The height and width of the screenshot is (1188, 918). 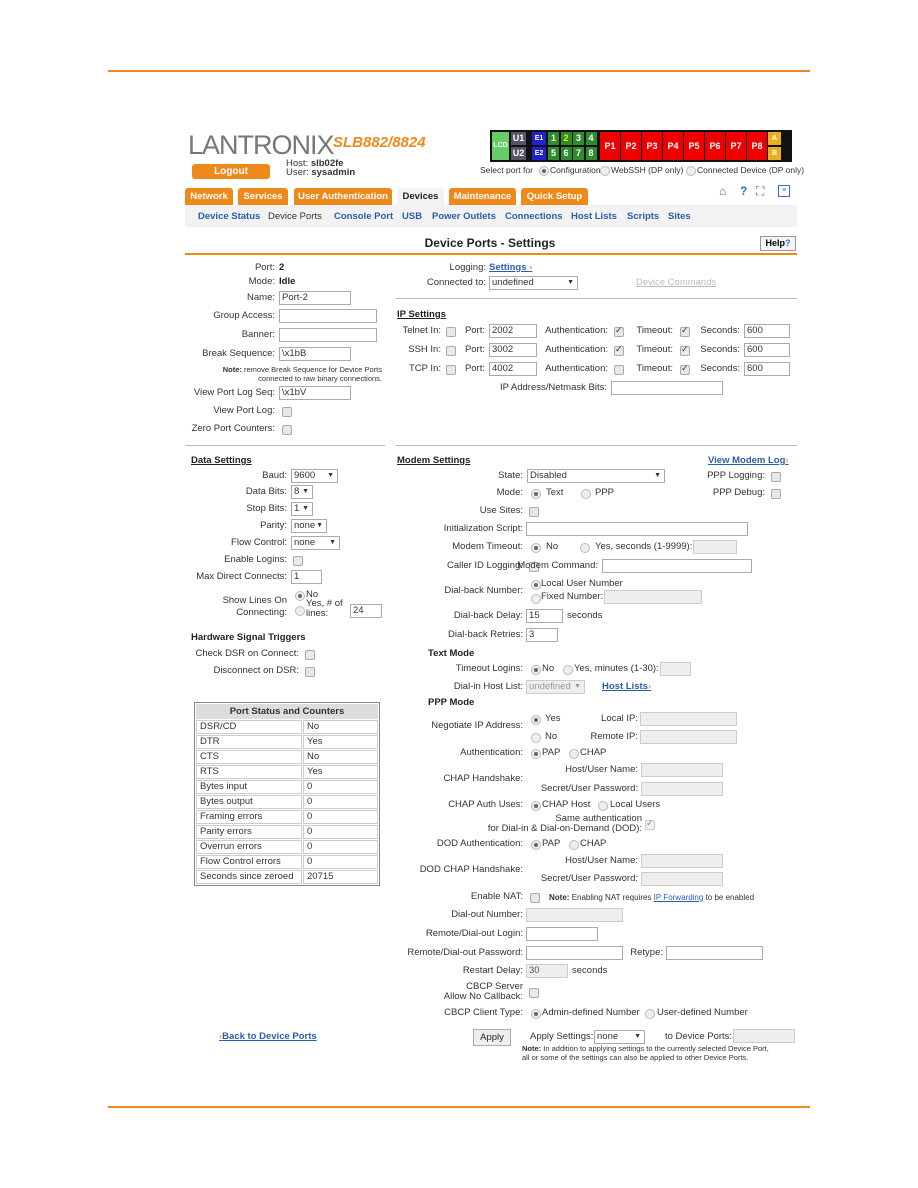 I want to click on retype-input, so click(x=714, y=953).